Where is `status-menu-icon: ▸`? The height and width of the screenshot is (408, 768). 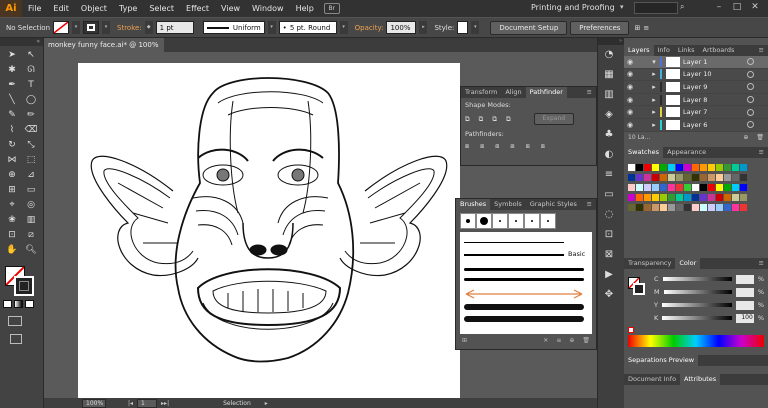
status-menu-icon: ▸ is located at coordinates (266, 403).